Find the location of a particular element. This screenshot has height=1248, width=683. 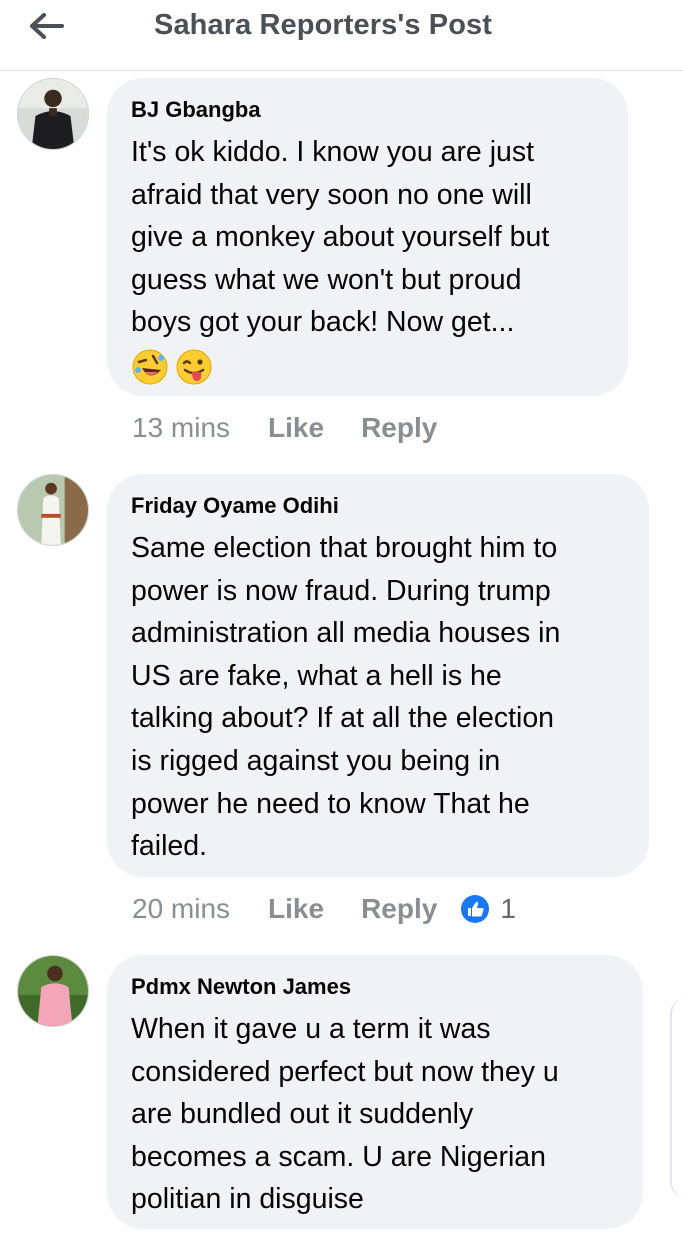

winking-face-with-tongue-icon is located at coordinates (194, 367).